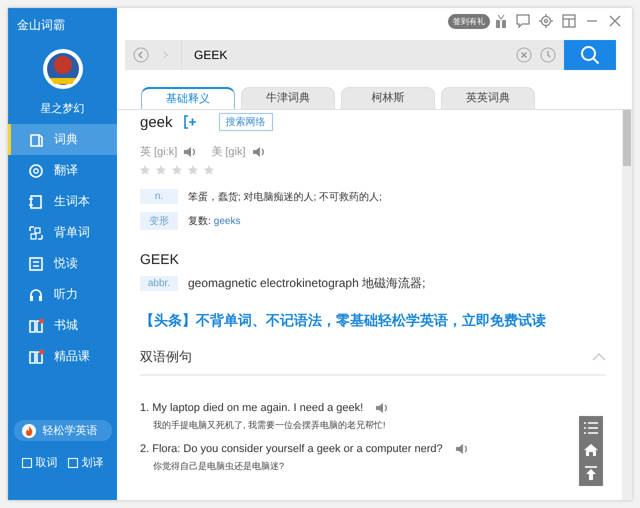 Image resolution: width=640 pixels, height=508 pixels. What do you see at coordinates (591, 428) in the screenshot?
I see `list-icon` at bounding box center [591, 428].